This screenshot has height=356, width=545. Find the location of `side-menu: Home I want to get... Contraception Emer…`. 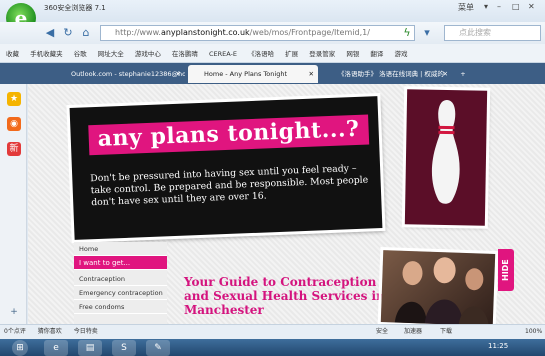

side-menu: Home I want to get... Contraception Emer… is located at coordinates (120, 283).